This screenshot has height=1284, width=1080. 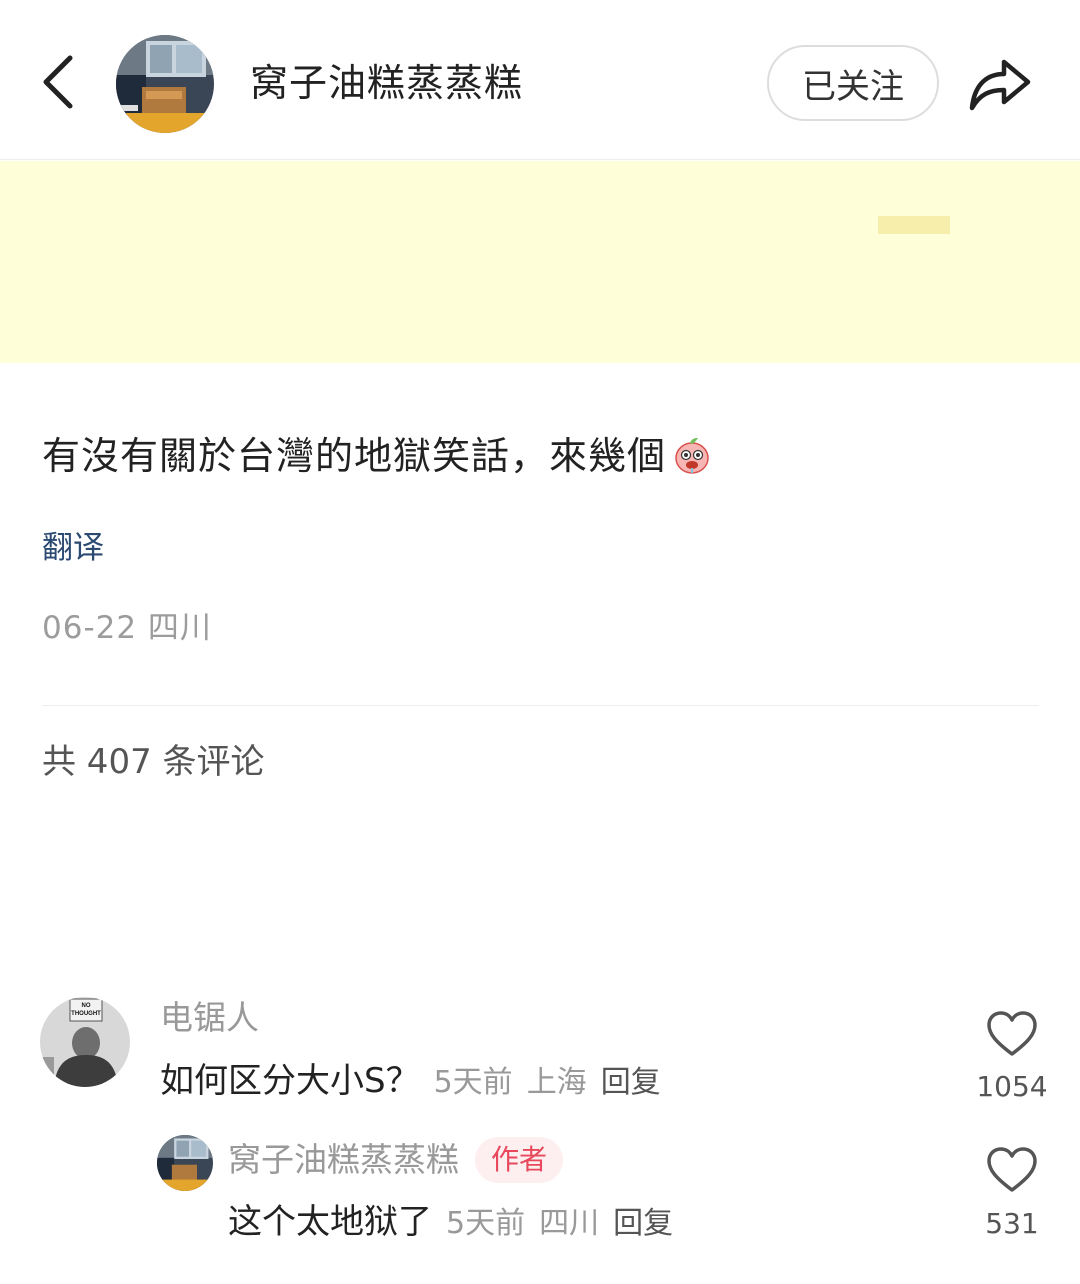 I want to click on like-count: 1054, so click(x=1012, y=1086).